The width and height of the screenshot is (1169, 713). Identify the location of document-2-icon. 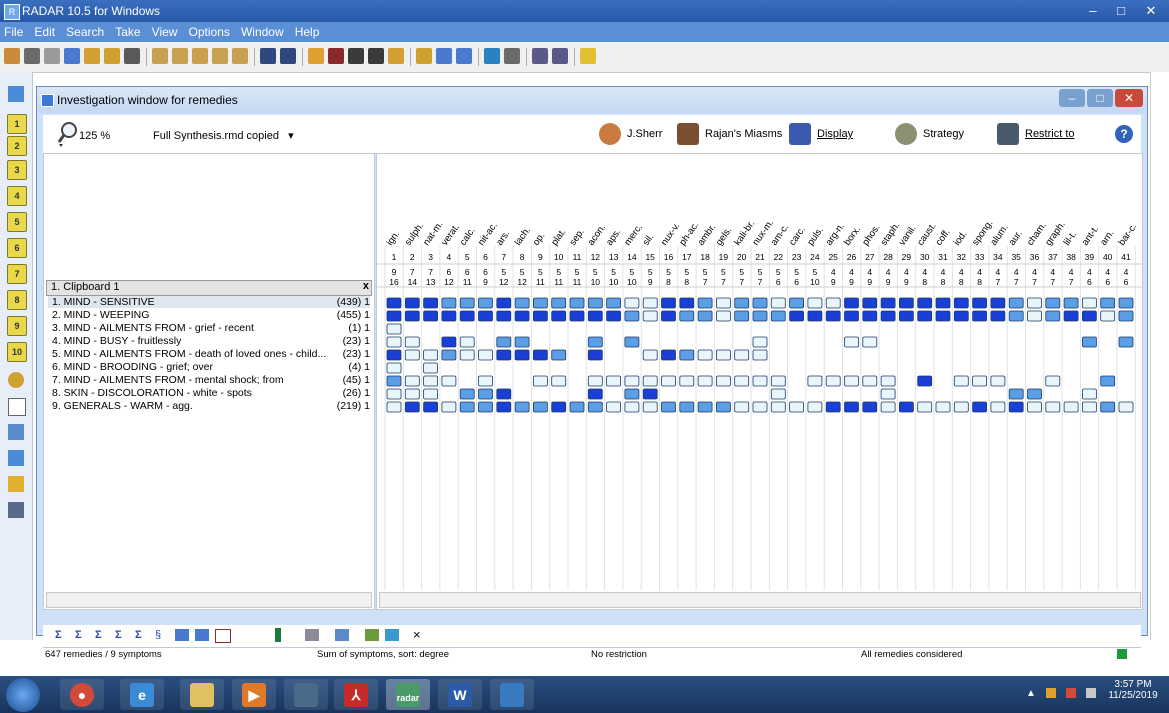
(464, 56).